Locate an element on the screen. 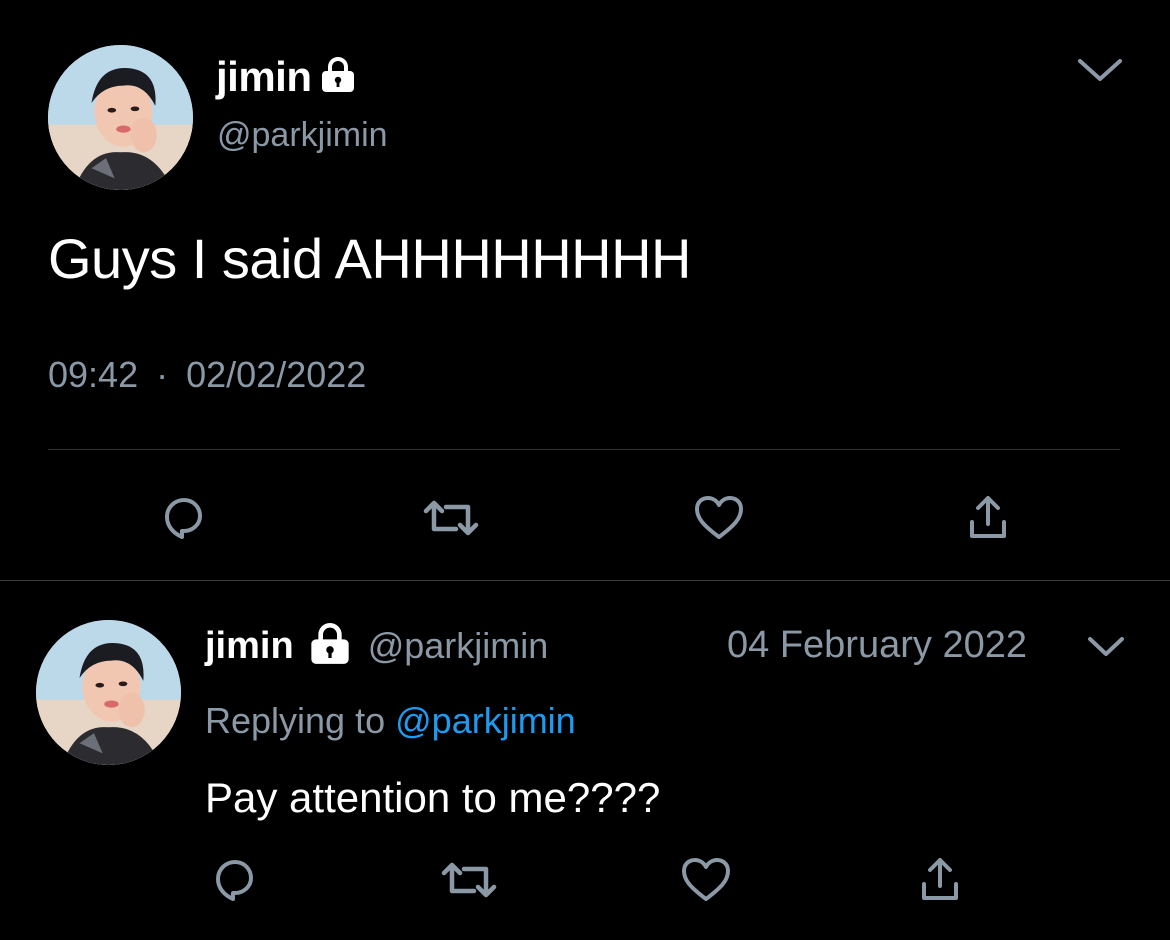 The height and width of the screenshot is (940, 1170). replying-handle-link: @parkjimin is located at coordinates (485, 720).